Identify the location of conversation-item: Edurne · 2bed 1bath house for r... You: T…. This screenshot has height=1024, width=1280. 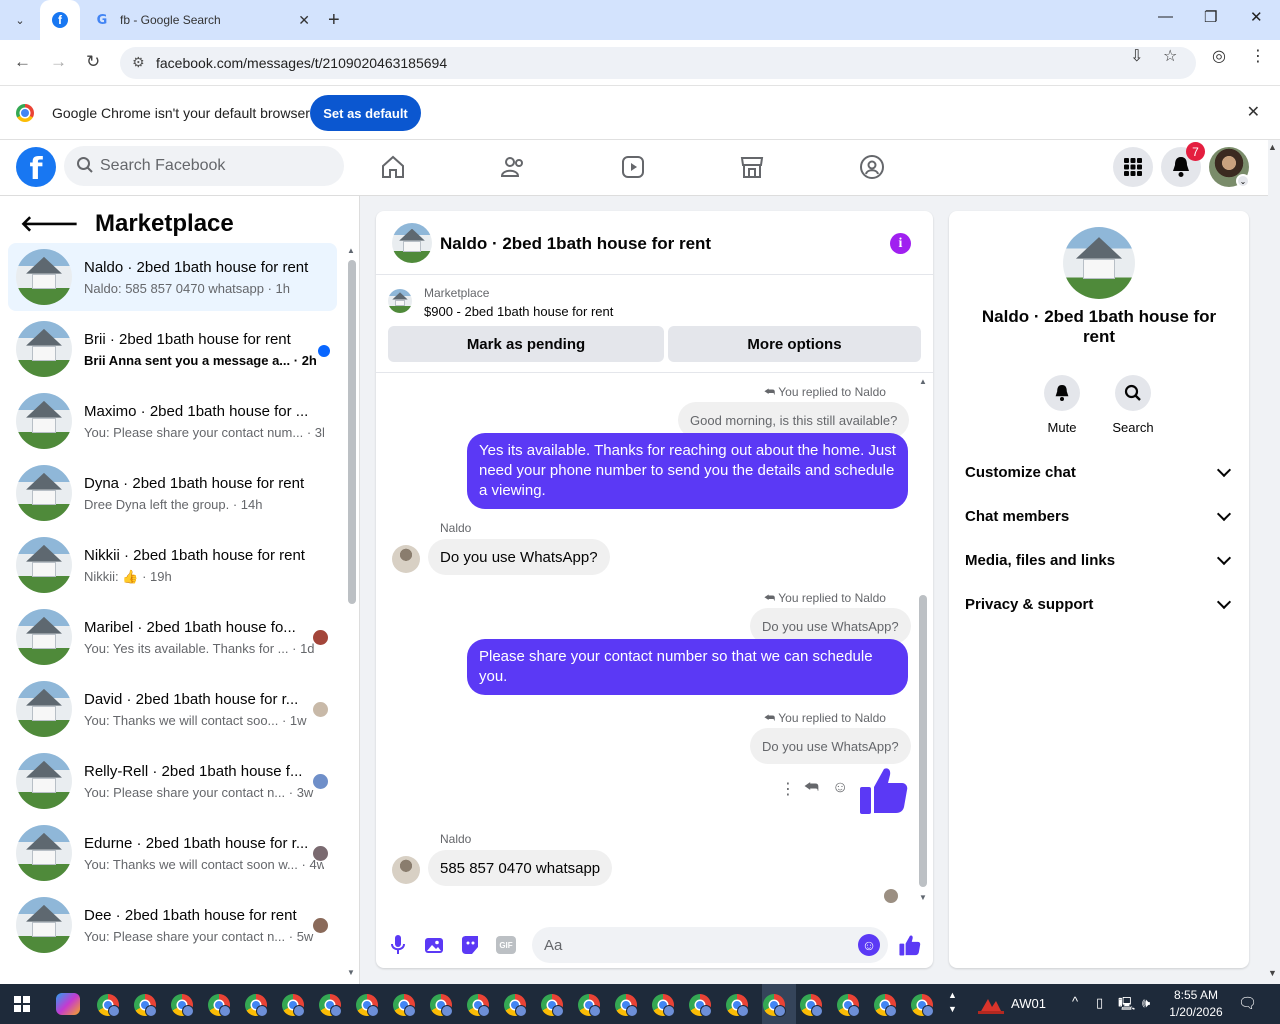
(172, 853).